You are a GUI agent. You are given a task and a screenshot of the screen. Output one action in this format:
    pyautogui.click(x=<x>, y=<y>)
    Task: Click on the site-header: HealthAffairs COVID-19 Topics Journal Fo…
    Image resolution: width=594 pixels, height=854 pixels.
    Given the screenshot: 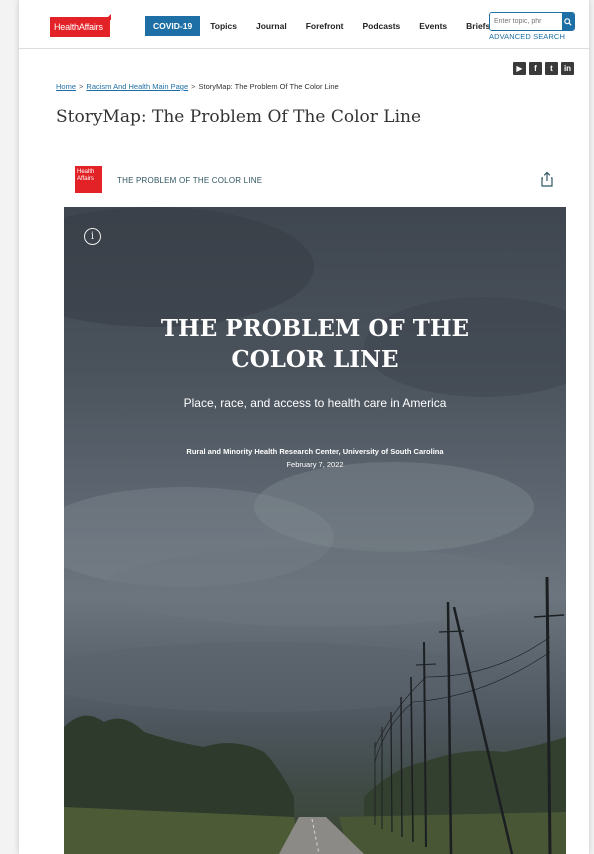 What is the action you would take?
    pyautogui.click(x=304, y=24)
    